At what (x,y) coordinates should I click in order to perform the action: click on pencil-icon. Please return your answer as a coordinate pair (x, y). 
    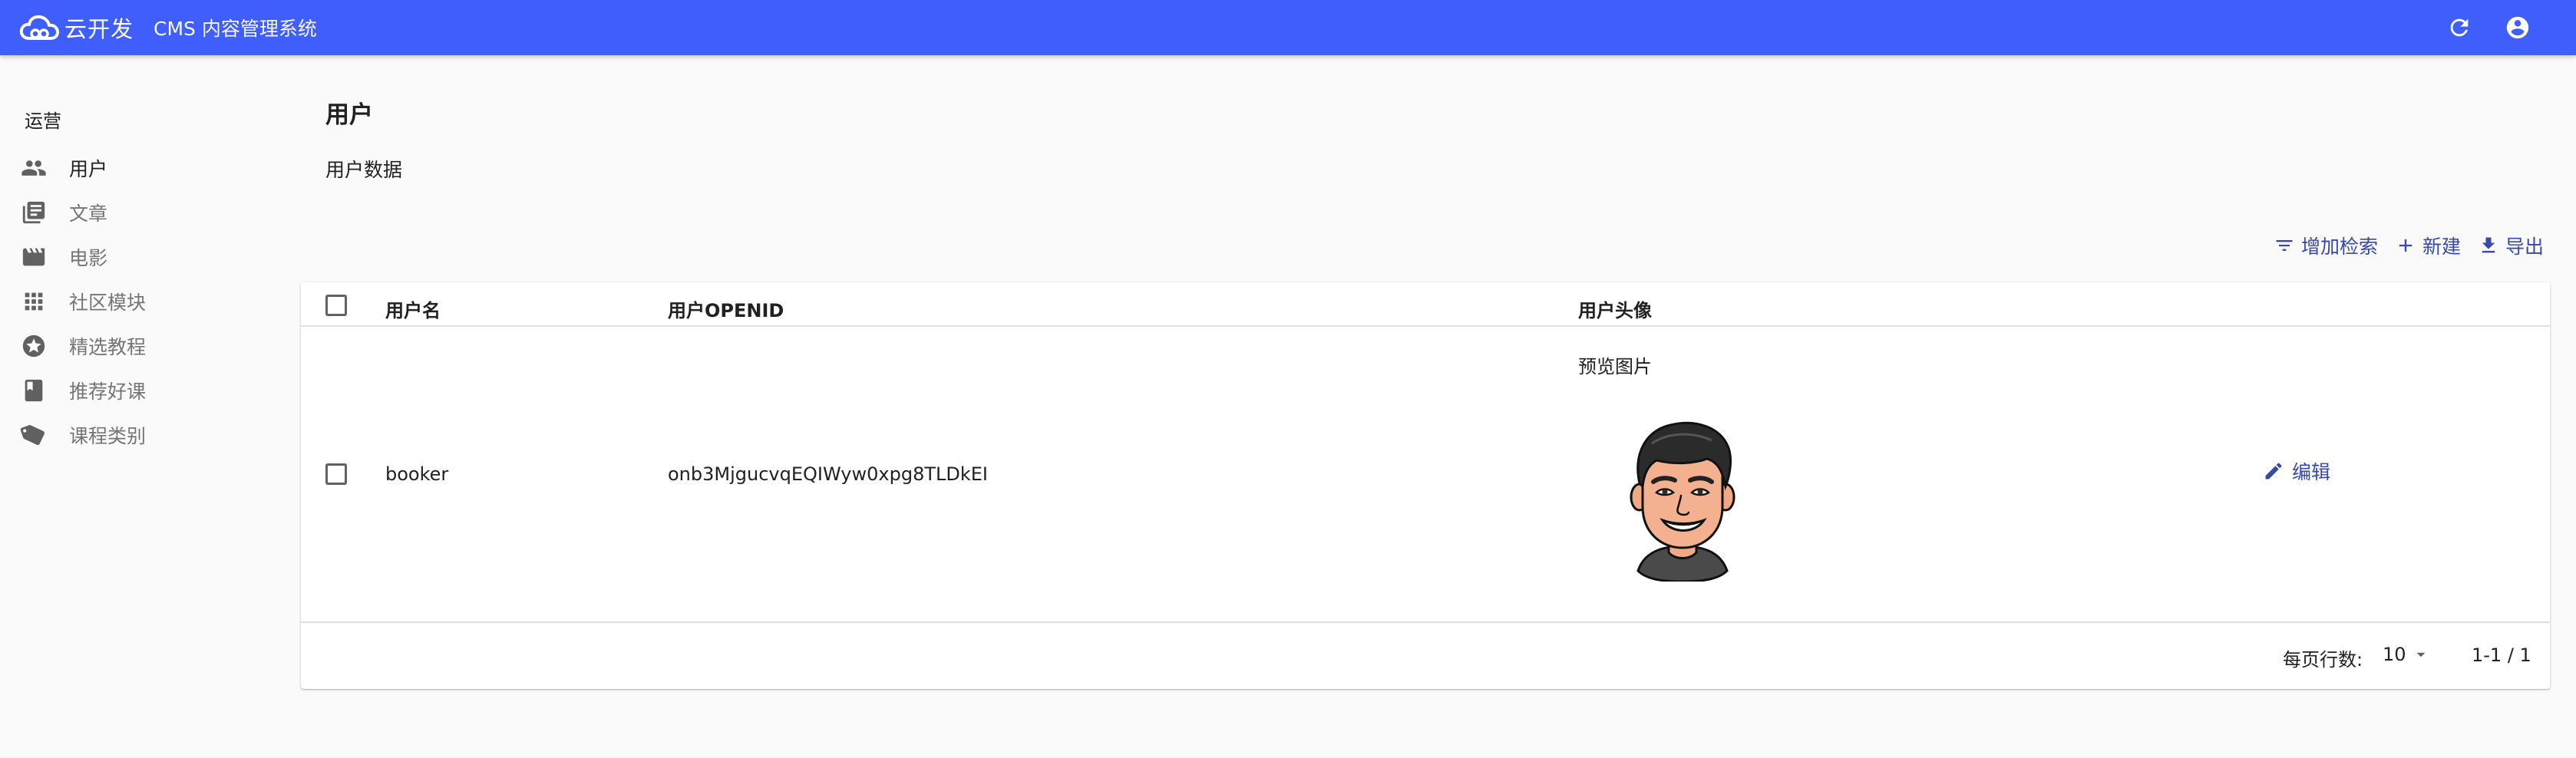
    Looking at the image, I should click on (2273, 471).